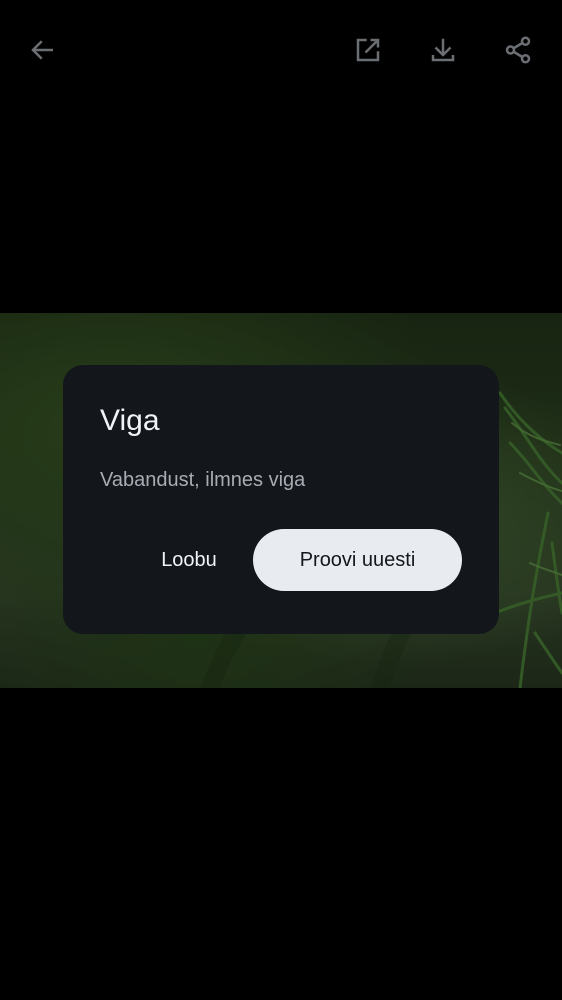  I want to click on share-icon, so click(518, 50).